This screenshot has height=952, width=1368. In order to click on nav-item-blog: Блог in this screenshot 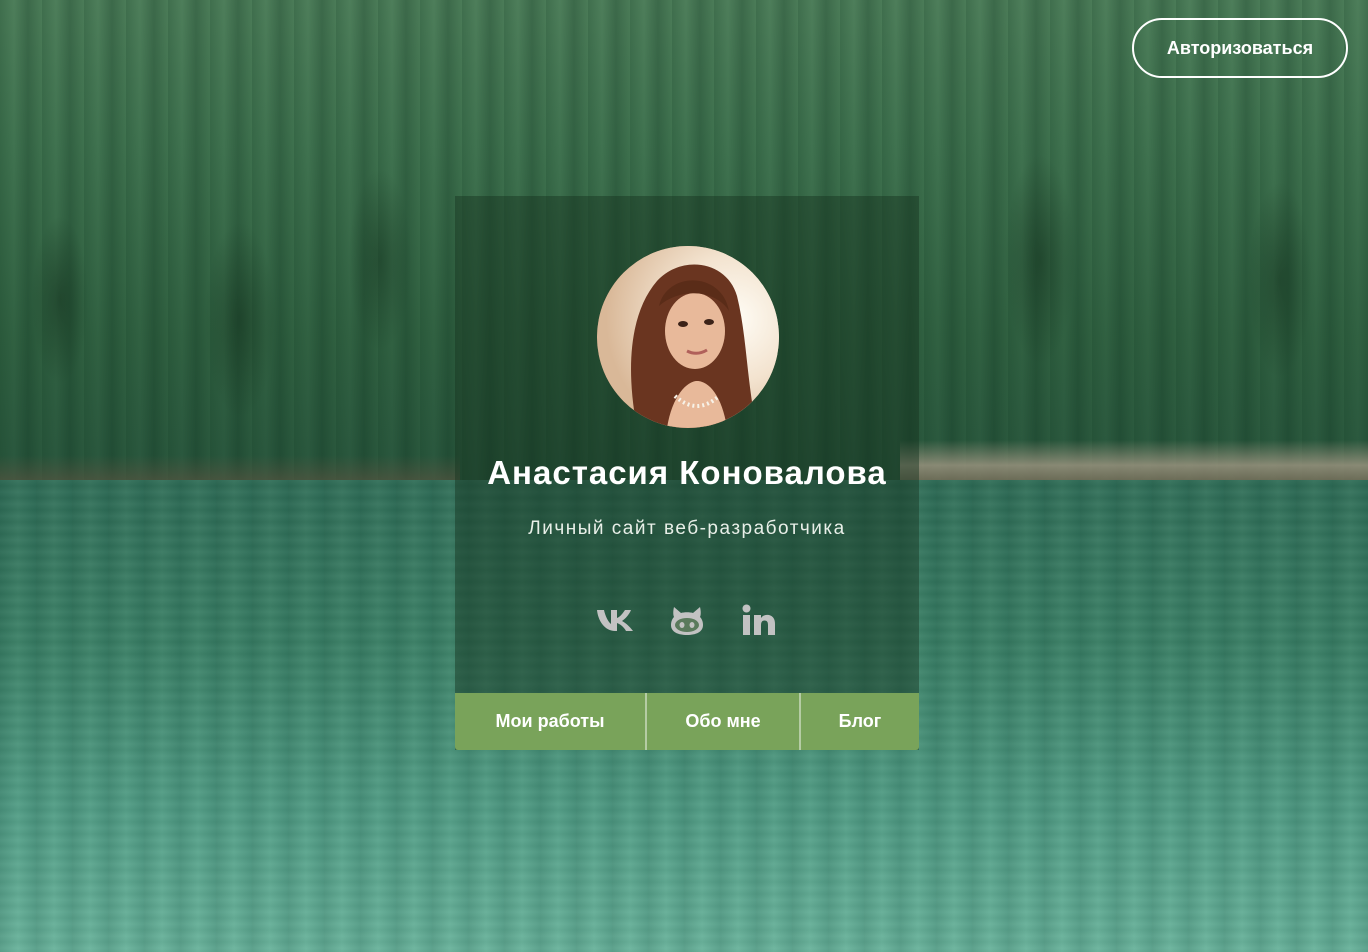, I will do `click(859, 721)`.